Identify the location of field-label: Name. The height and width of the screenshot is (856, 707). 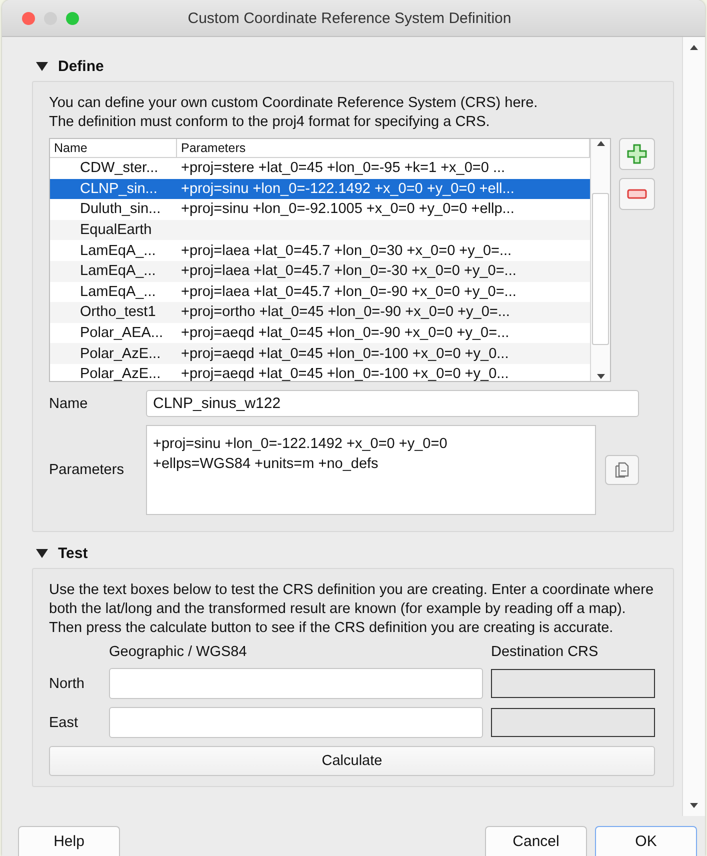
(69, 404).